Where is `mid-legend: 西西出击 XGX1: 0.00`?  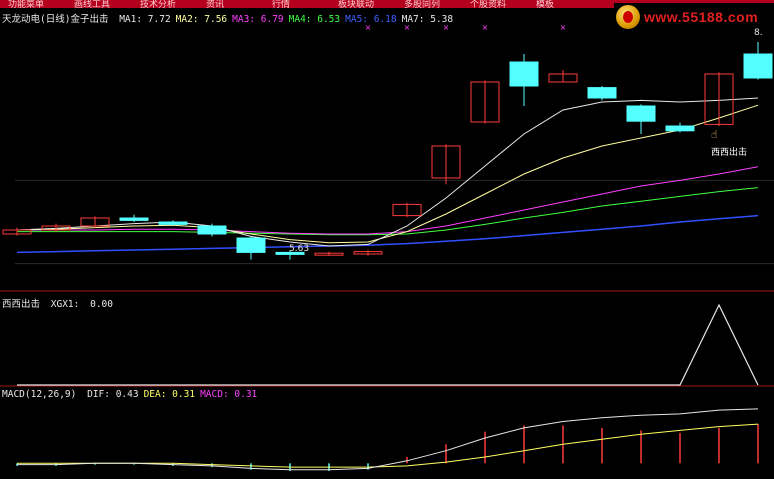
mid-legend: 西西出击 XGX1: 0.00 is located at coordinates (57, 304).